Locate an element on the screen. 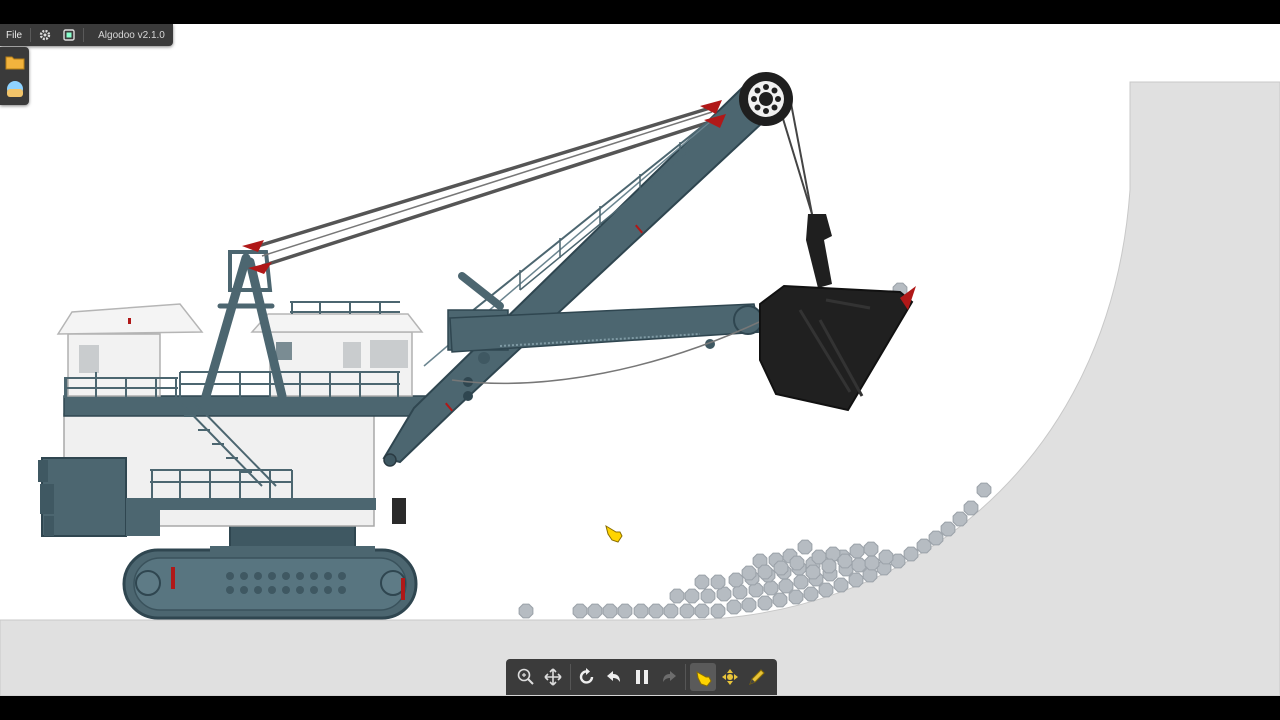  reset-icon is located at coordinates (586, 677).